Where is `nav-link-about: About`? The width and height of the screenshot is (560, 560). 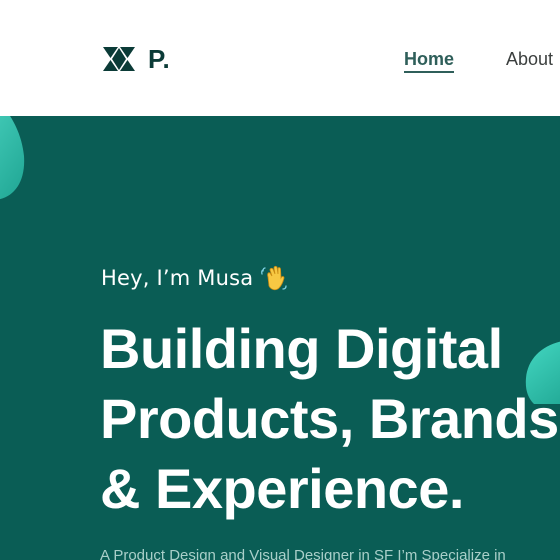
nav-link-about: About is located at coordinates (529, 60).